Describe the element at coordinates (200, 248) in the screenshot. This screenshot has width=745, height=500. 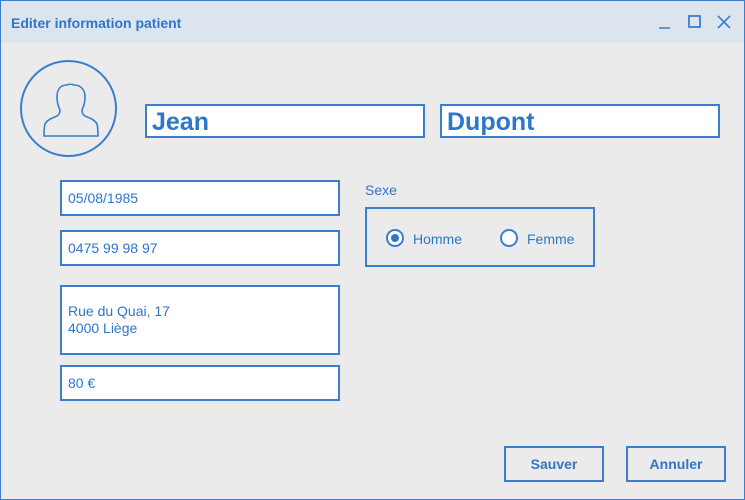
I see `phone-field: 0475 99 98 97` at that location.